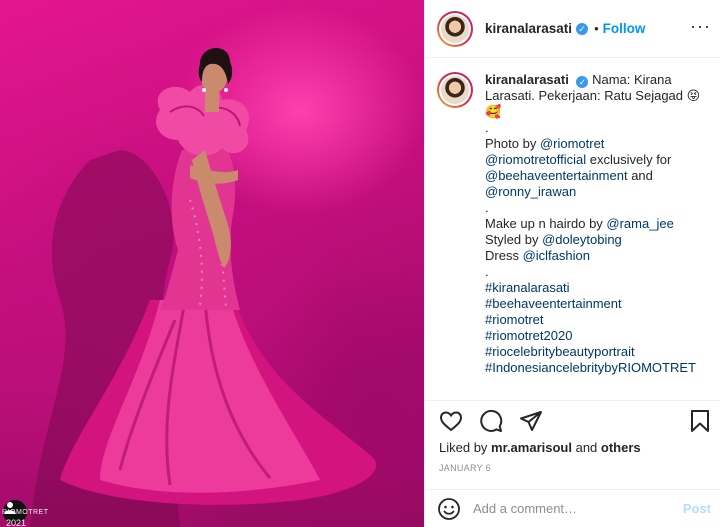 Image resolution: width=720 pixels, height=527 pixels. What do you see at coordinates (465, 468) in the screenshot?
I see `post-date: JANUARY 6` at bounding box center [465, 468].